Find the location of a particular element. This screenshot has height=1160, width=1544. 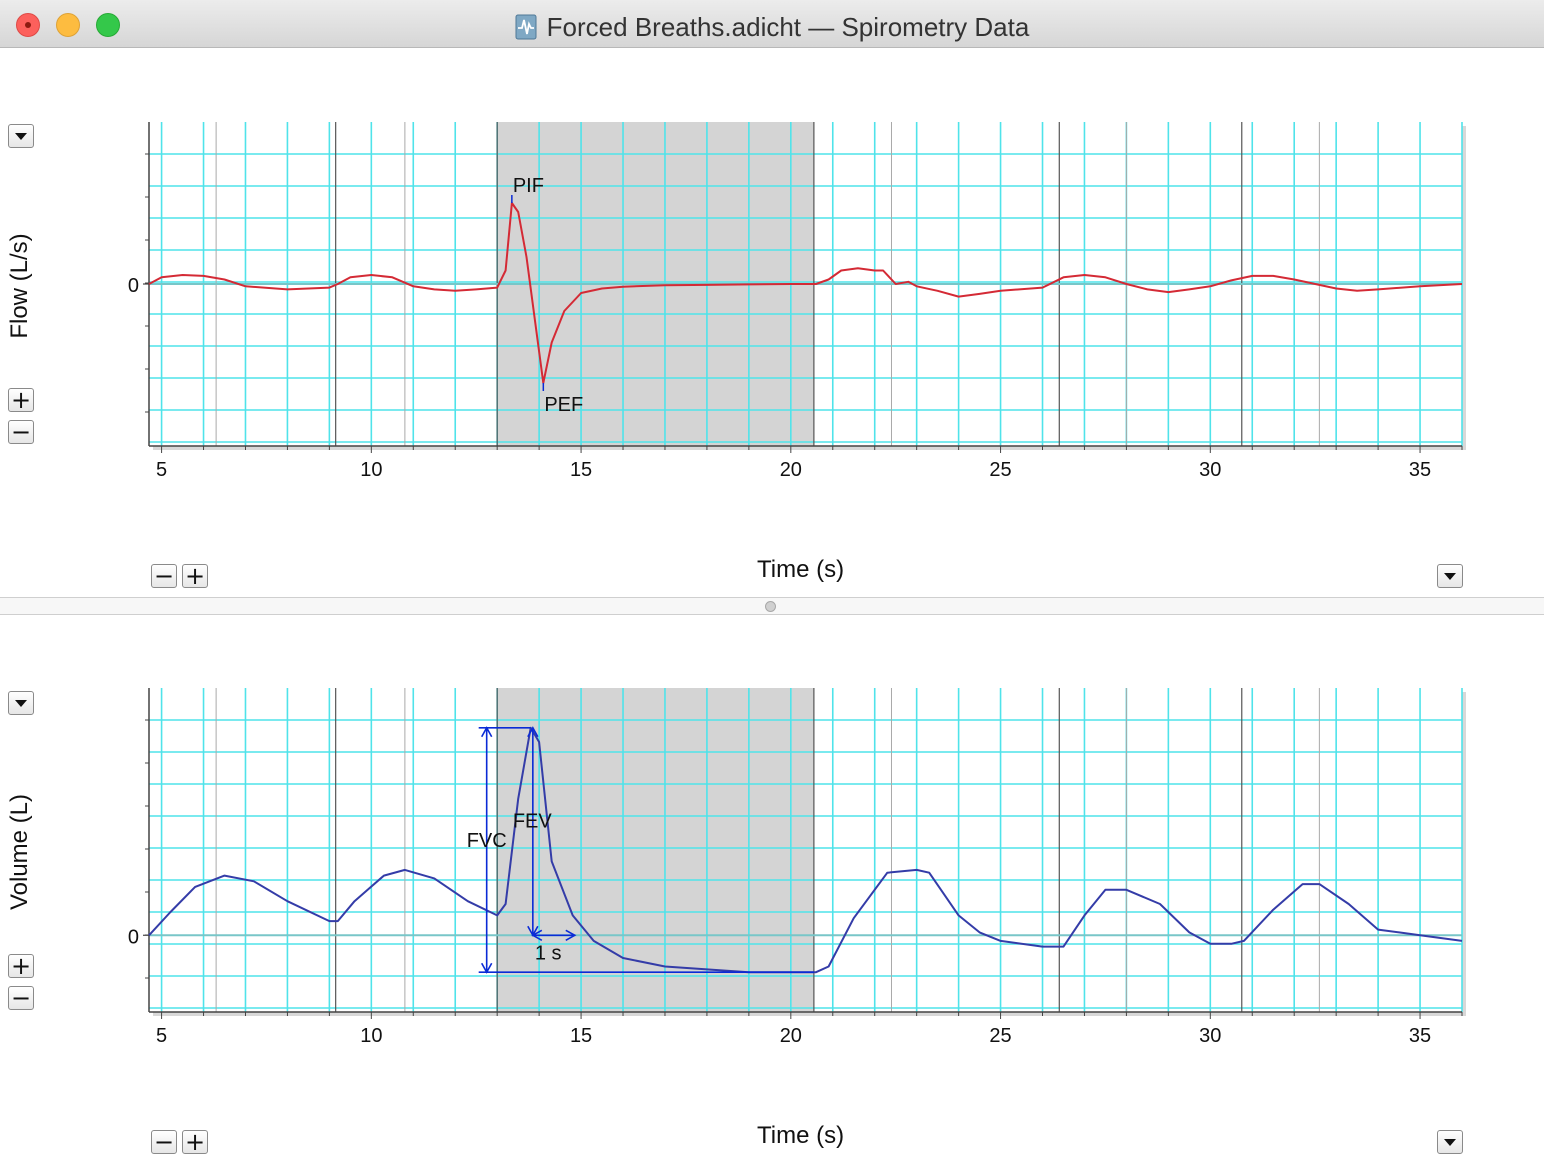

volume-x-zoom-in-button: + is located at coordinates (195, 1142).